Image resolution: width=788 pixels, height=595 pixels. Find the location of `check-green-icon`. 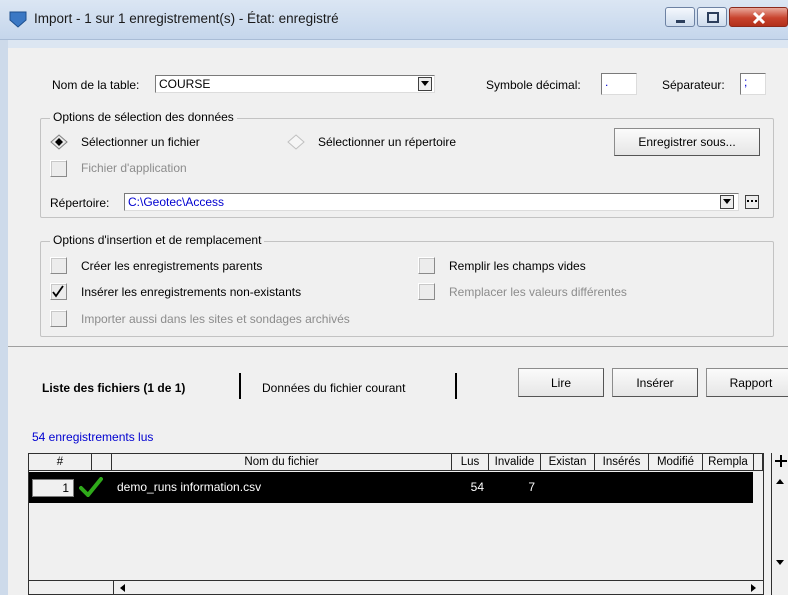

check-green-icon is located at coordinates (91, 487).